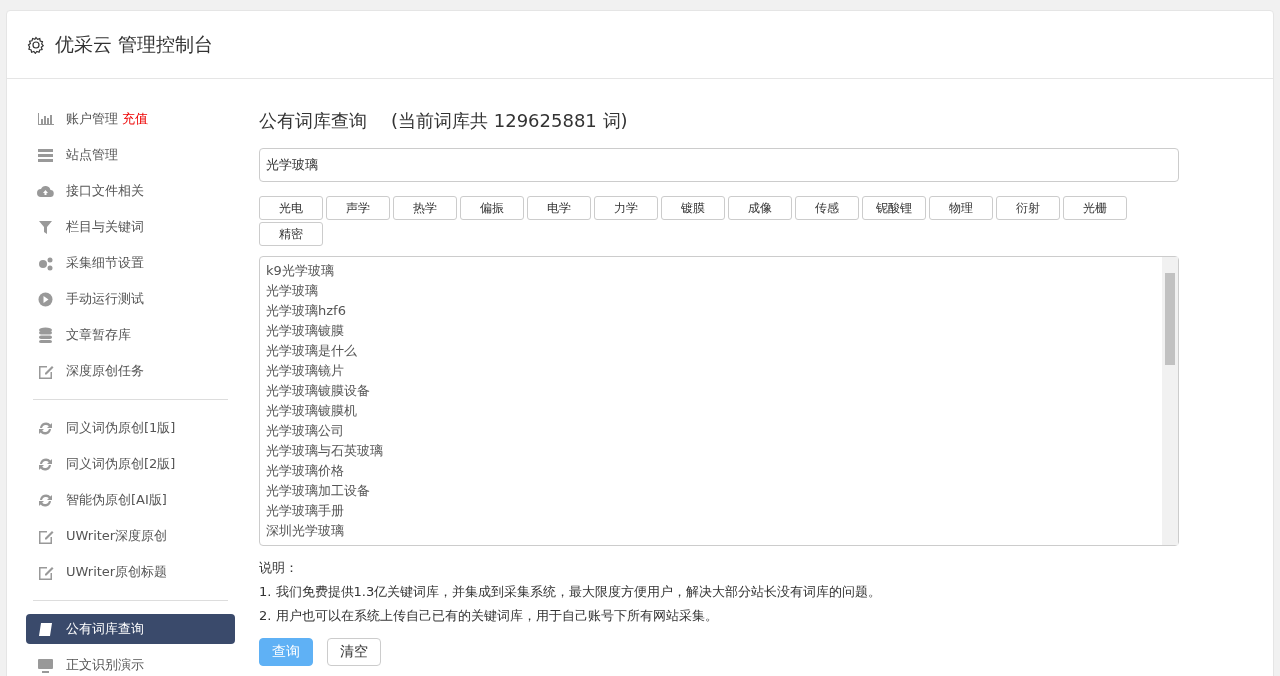 The width and height of the screenshot is (1280, 676). Describe the element at coordinates (559, 208) in the screenshot. I see `tag-button: 电学` at that location.